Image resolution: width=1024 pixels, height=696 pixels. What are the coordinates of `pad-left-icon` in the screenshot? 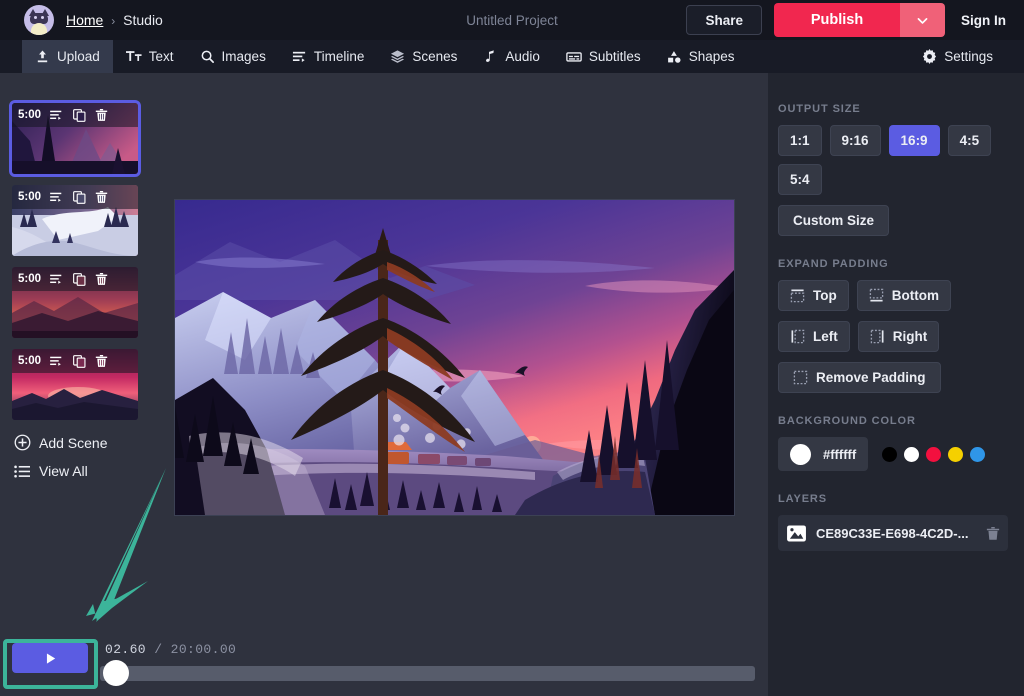 It's located at (798, 336).